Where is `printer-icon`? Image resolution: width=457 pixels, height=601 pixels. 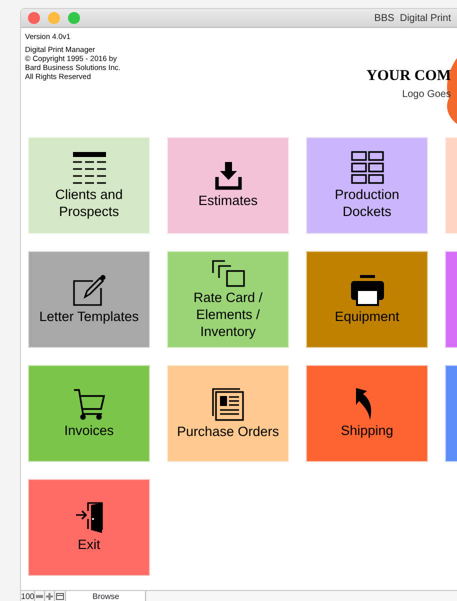 printer-icon is located at coordinates (367, 290).